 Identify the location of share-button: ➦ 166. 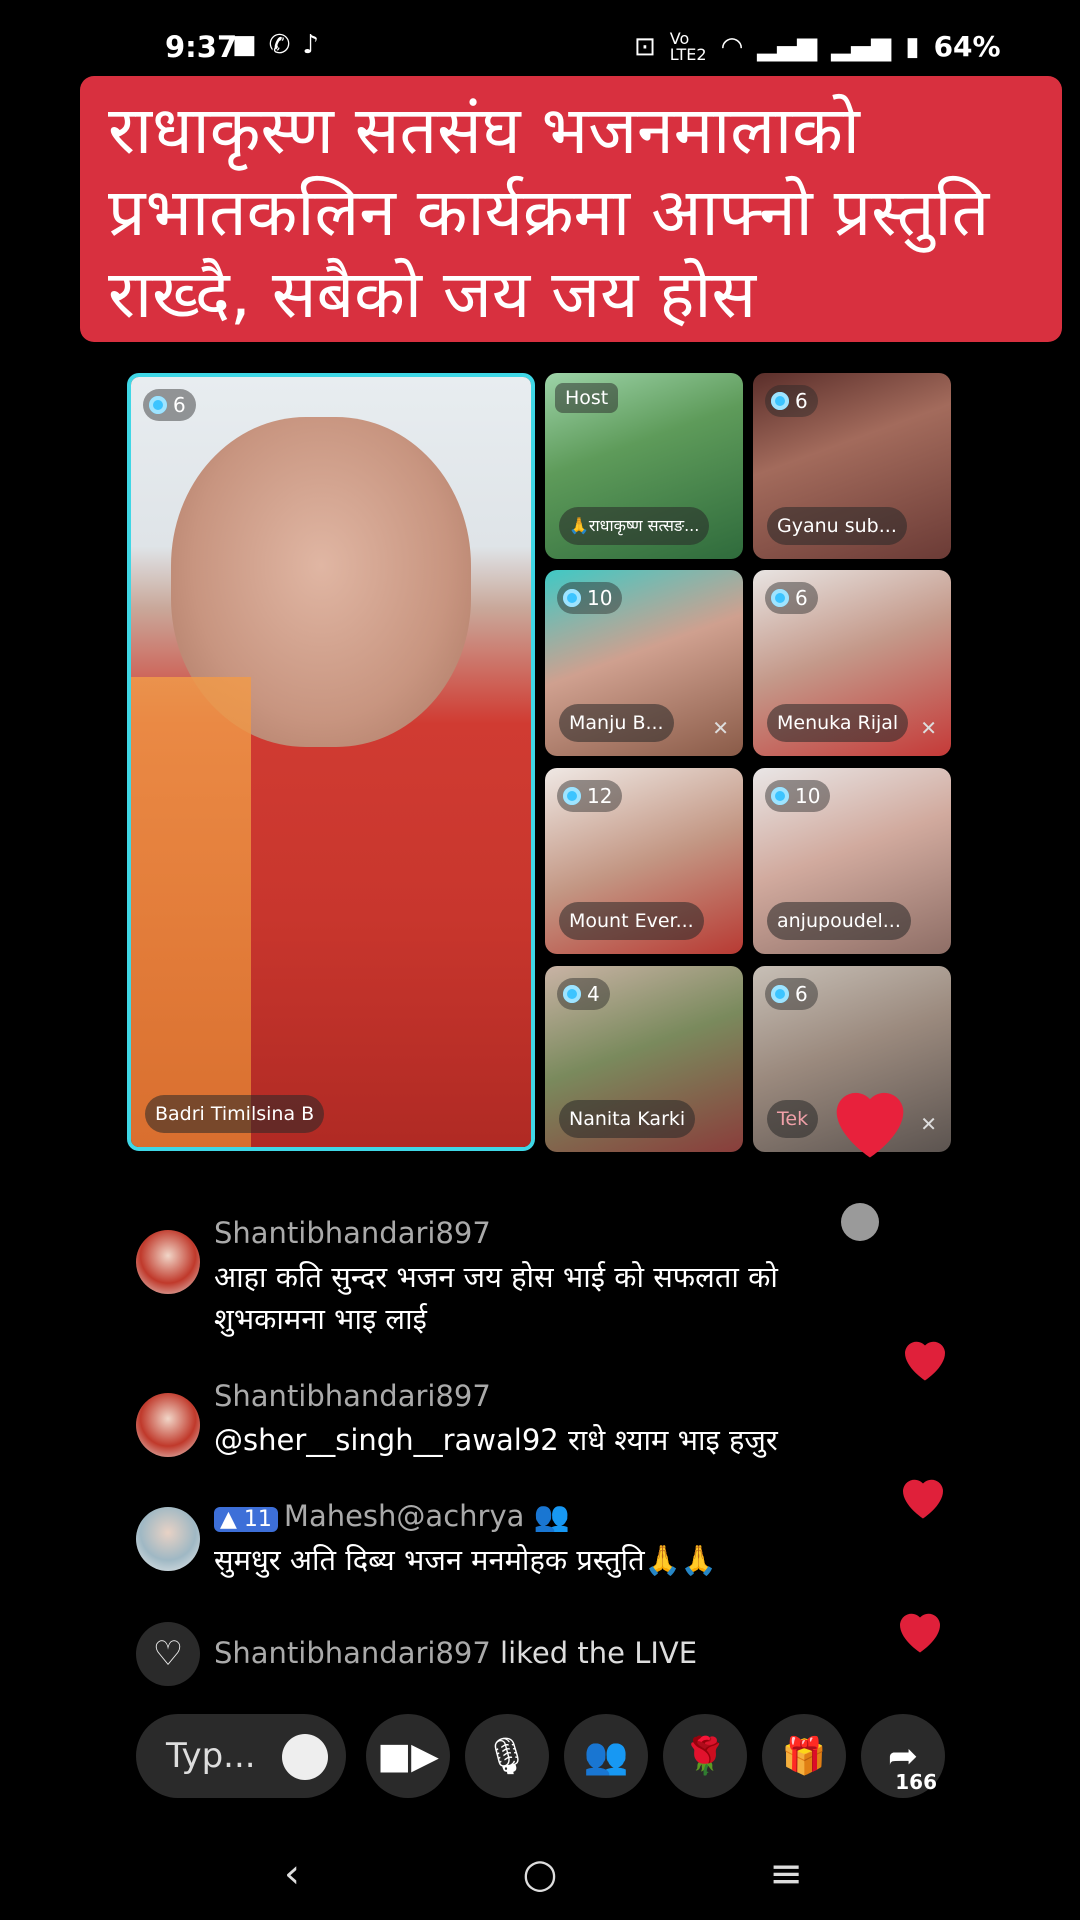
(903, 1756).